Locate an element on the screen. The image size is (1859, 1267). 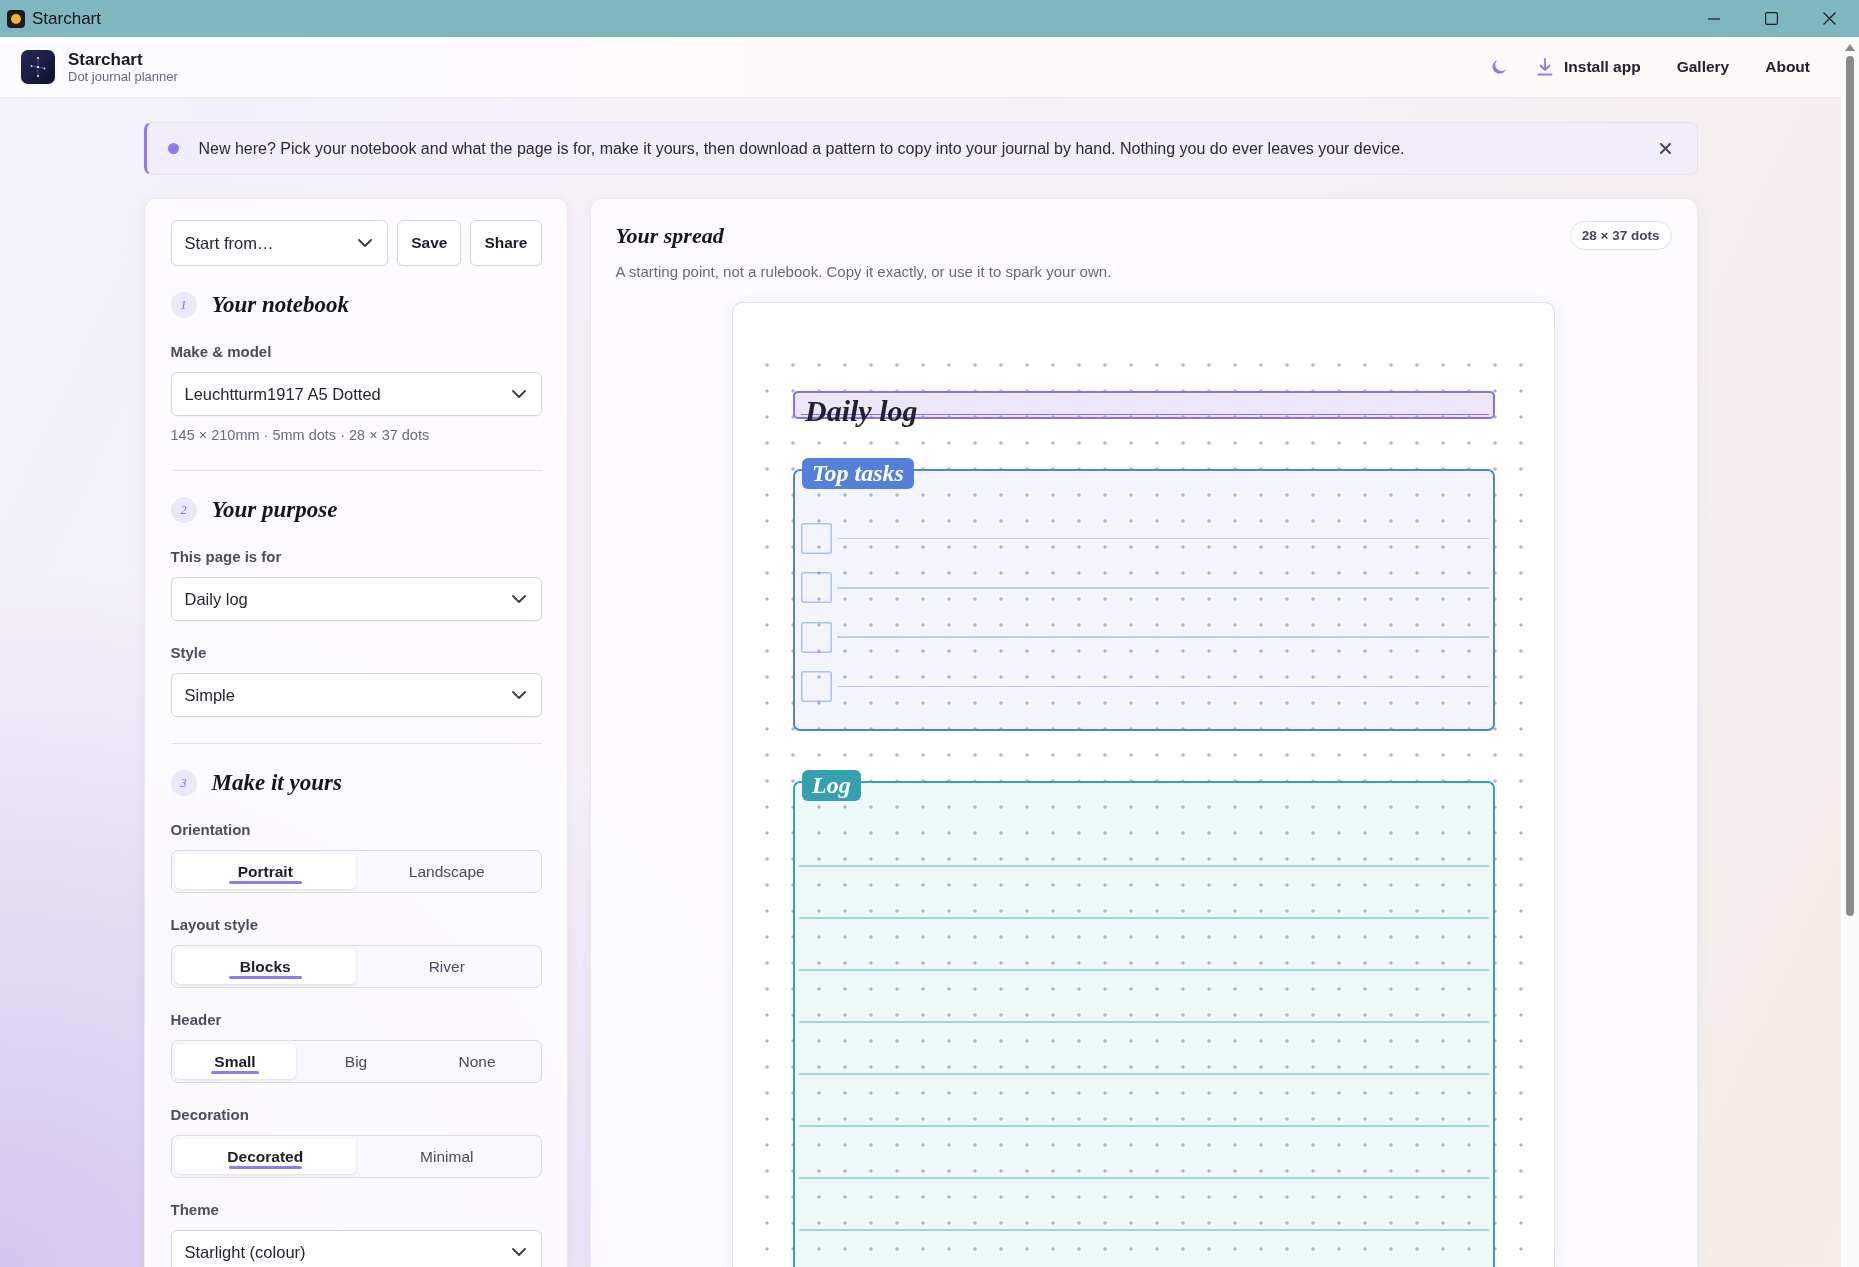
window-title: Starchart is located at coordinates (66, 18).